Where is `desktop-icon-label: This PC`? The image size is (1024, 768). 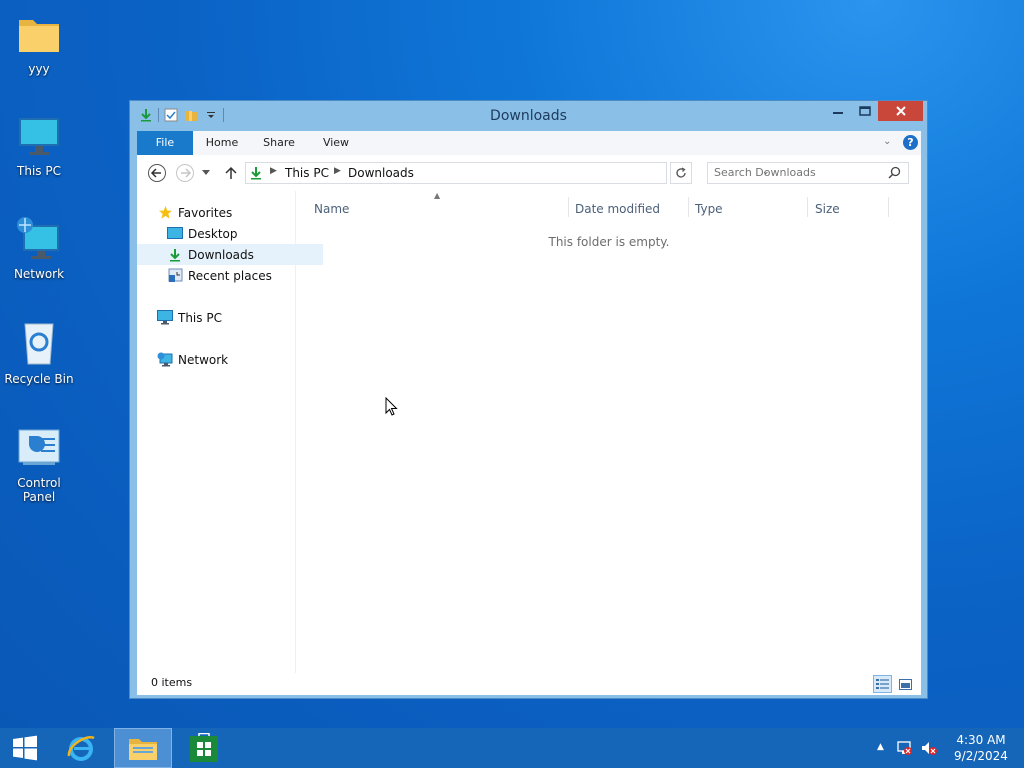
desktop-icon-label: This PC is located at coordinates (39, 171).